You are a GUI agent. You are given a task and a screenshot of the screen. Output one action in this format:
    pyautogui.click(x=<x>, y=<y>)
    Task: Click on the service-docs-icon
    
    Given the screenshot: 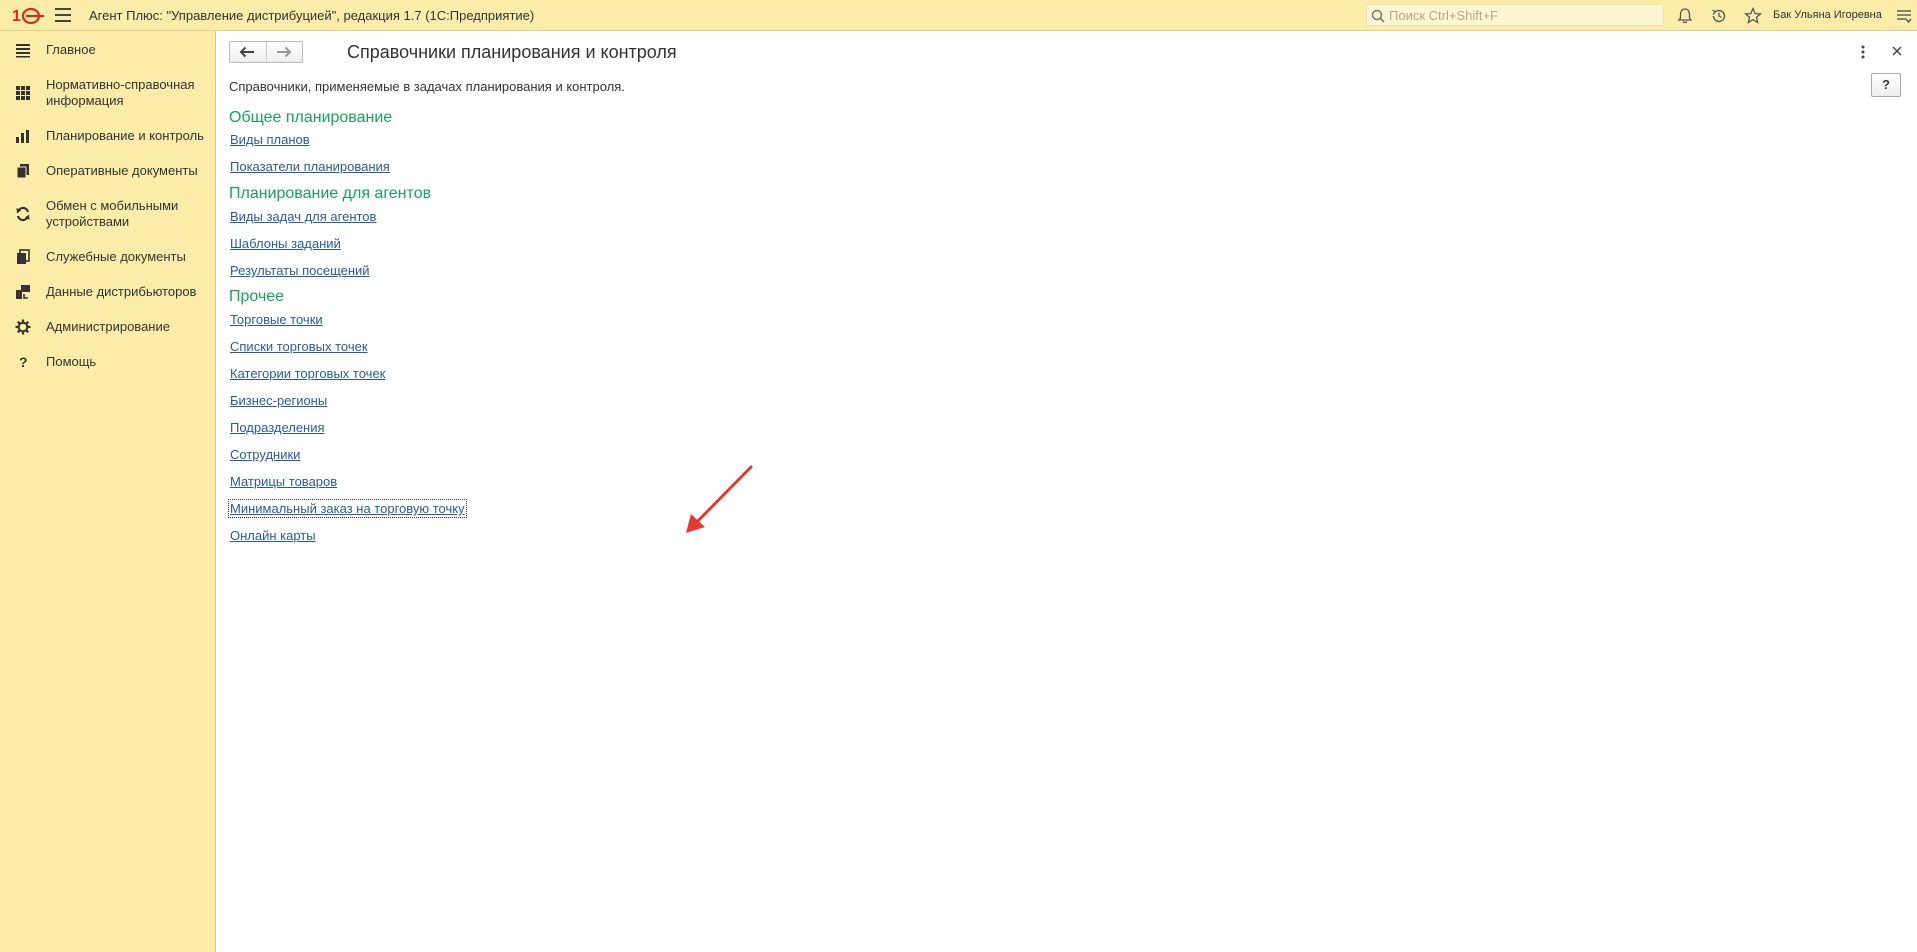 What is the action you would take?
    pyautogui.click(x=23, y=256)
    